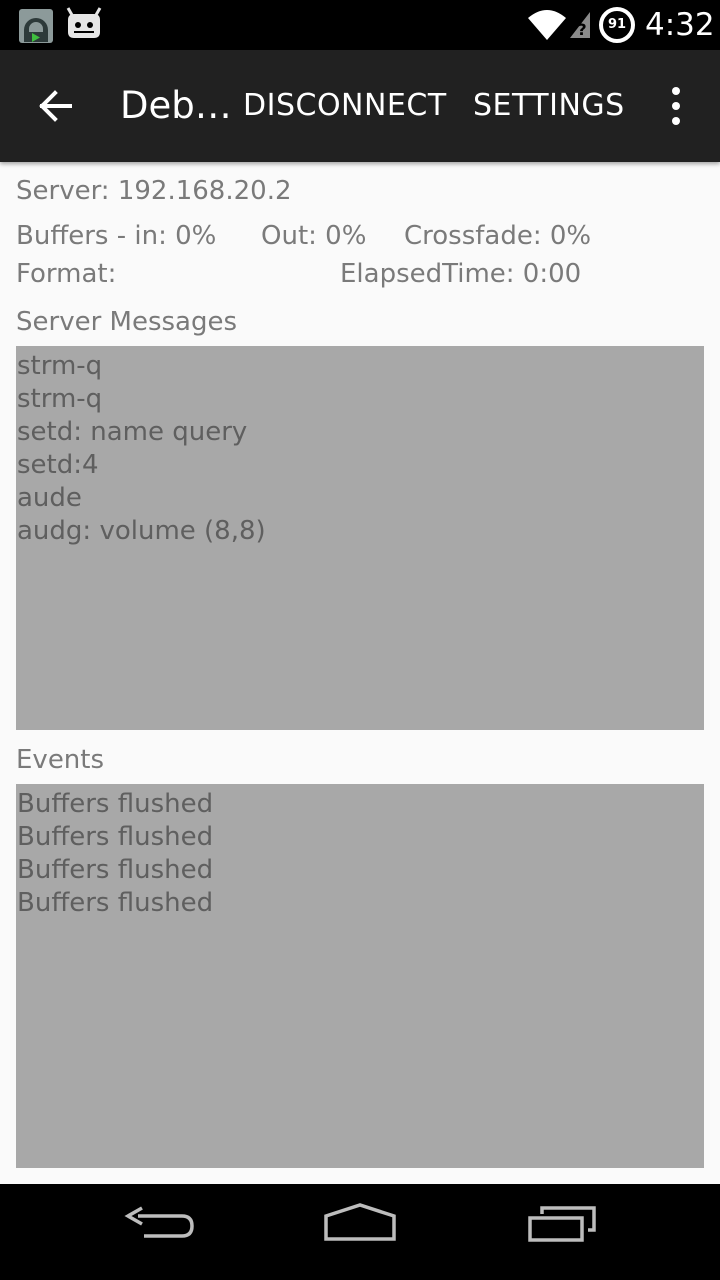 This screenshot has height=1280, width=720. What do you see at coordinates (60, 760) in the screenshot?
I see `events-label: Events` at bounding box center [60, 760].